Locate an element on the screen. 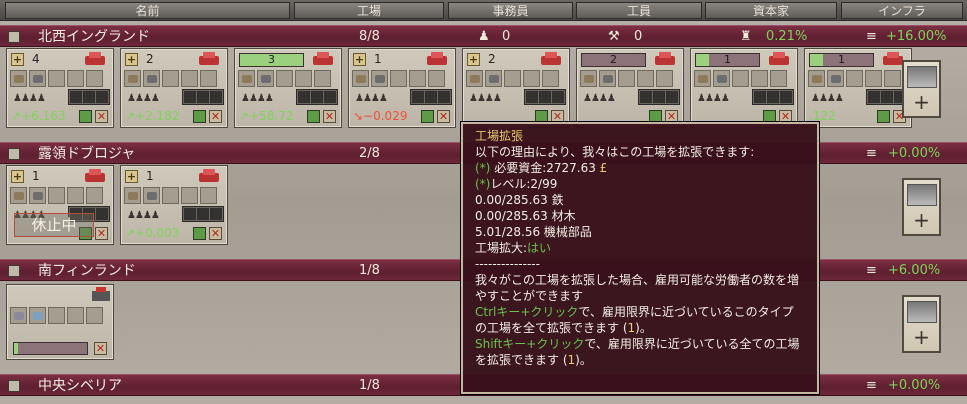 This screenshot has width=967, height=404. factory-count: 8/8 is located at coordinates (369, 36).